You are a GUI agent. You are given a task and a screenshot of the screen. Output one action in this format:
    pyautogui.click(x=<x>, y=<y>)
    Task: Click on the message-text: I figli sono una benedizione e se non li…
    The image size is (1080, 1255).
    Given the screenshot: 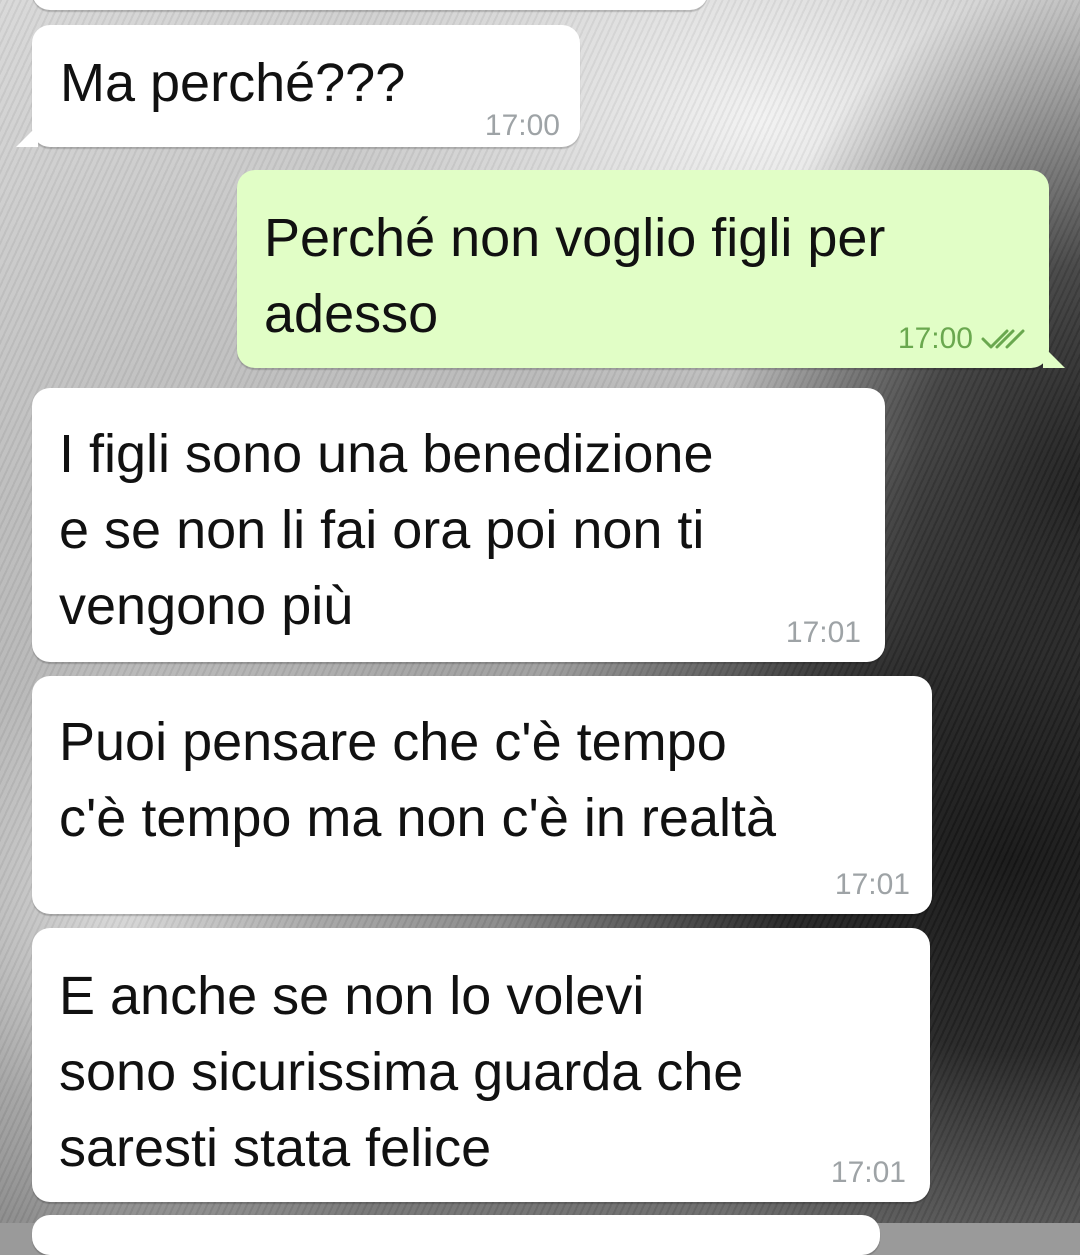 What is the action you would take?
    pyautogui.click(x=386, y=530)
    